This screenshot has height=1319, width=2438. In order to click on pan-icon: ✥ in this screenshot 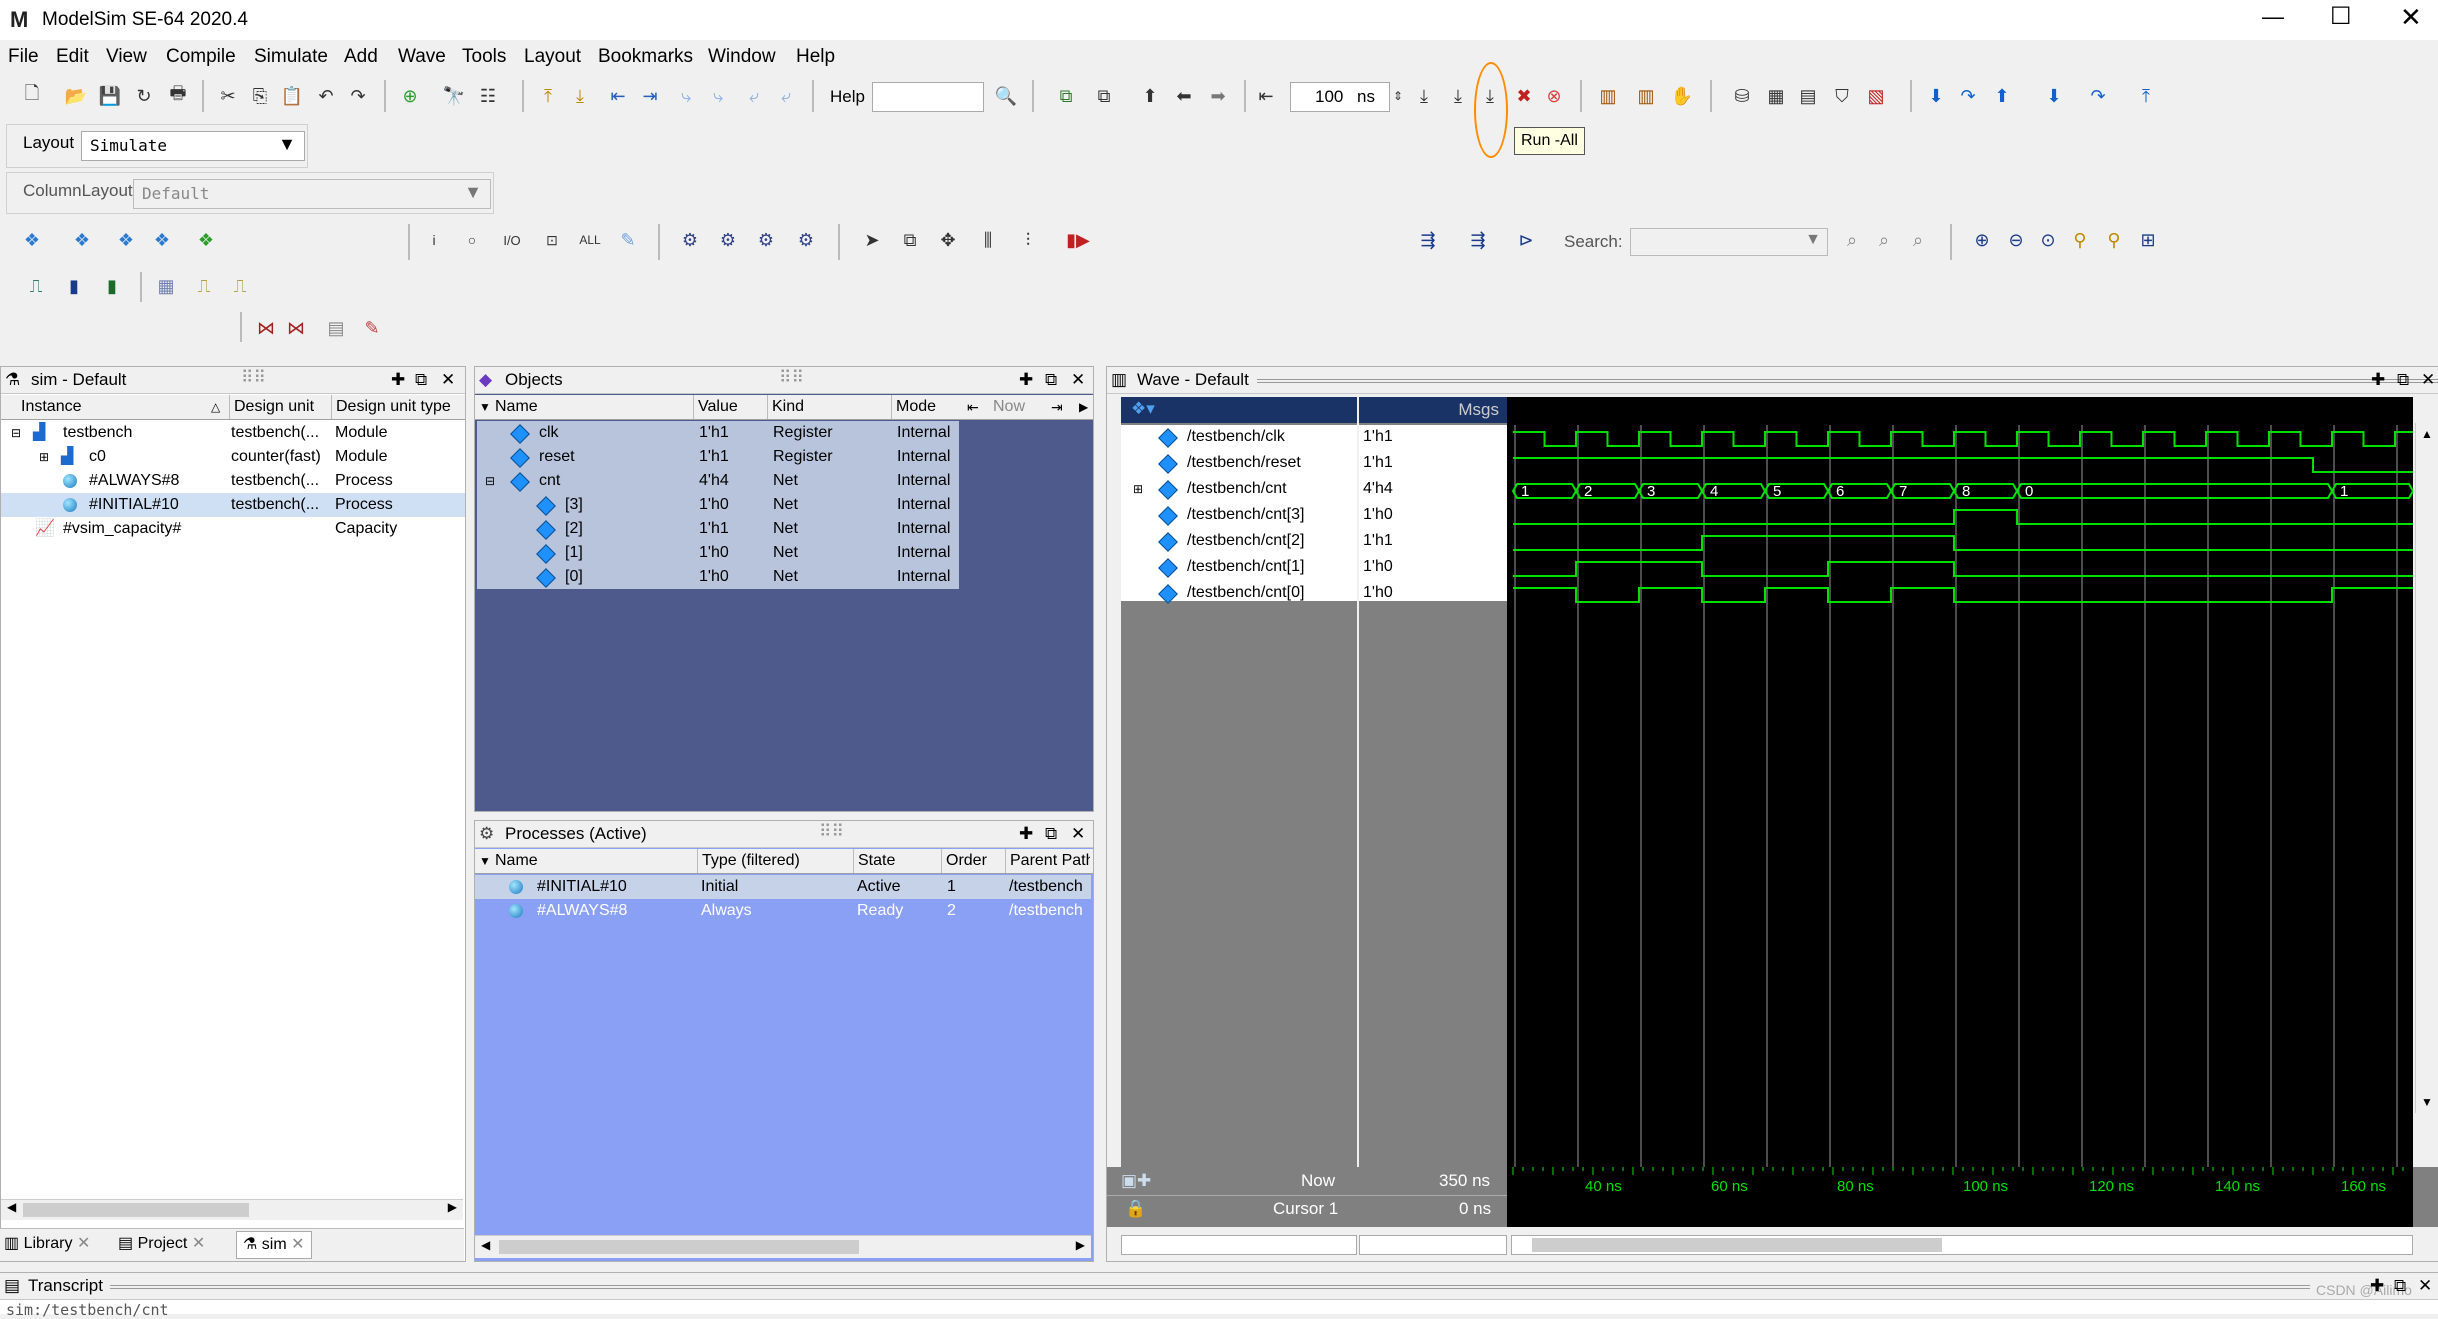, I will do `click(948, 240)`.